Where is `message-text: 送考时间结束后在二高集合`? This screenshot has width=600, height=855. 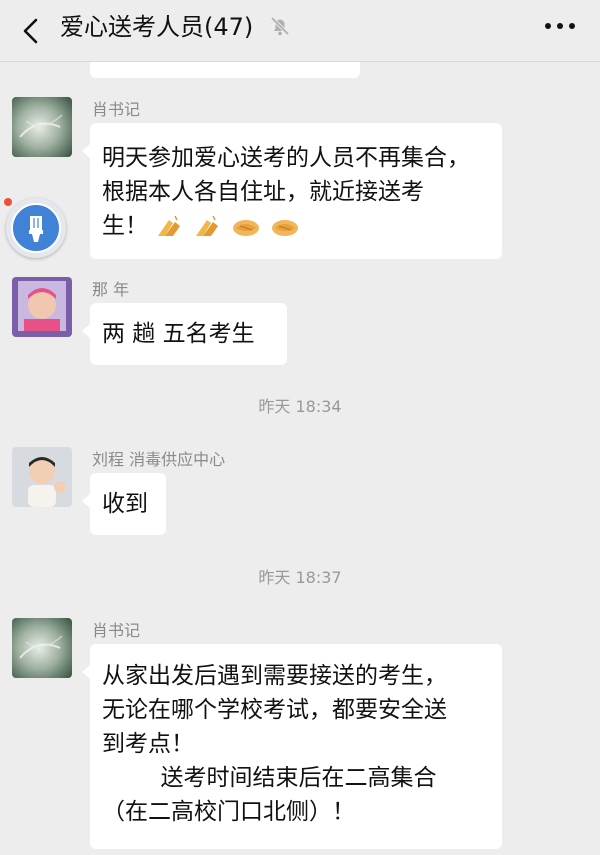 message-text: 送考时间结束后在二高集合 is located at coordinates (269, 778).